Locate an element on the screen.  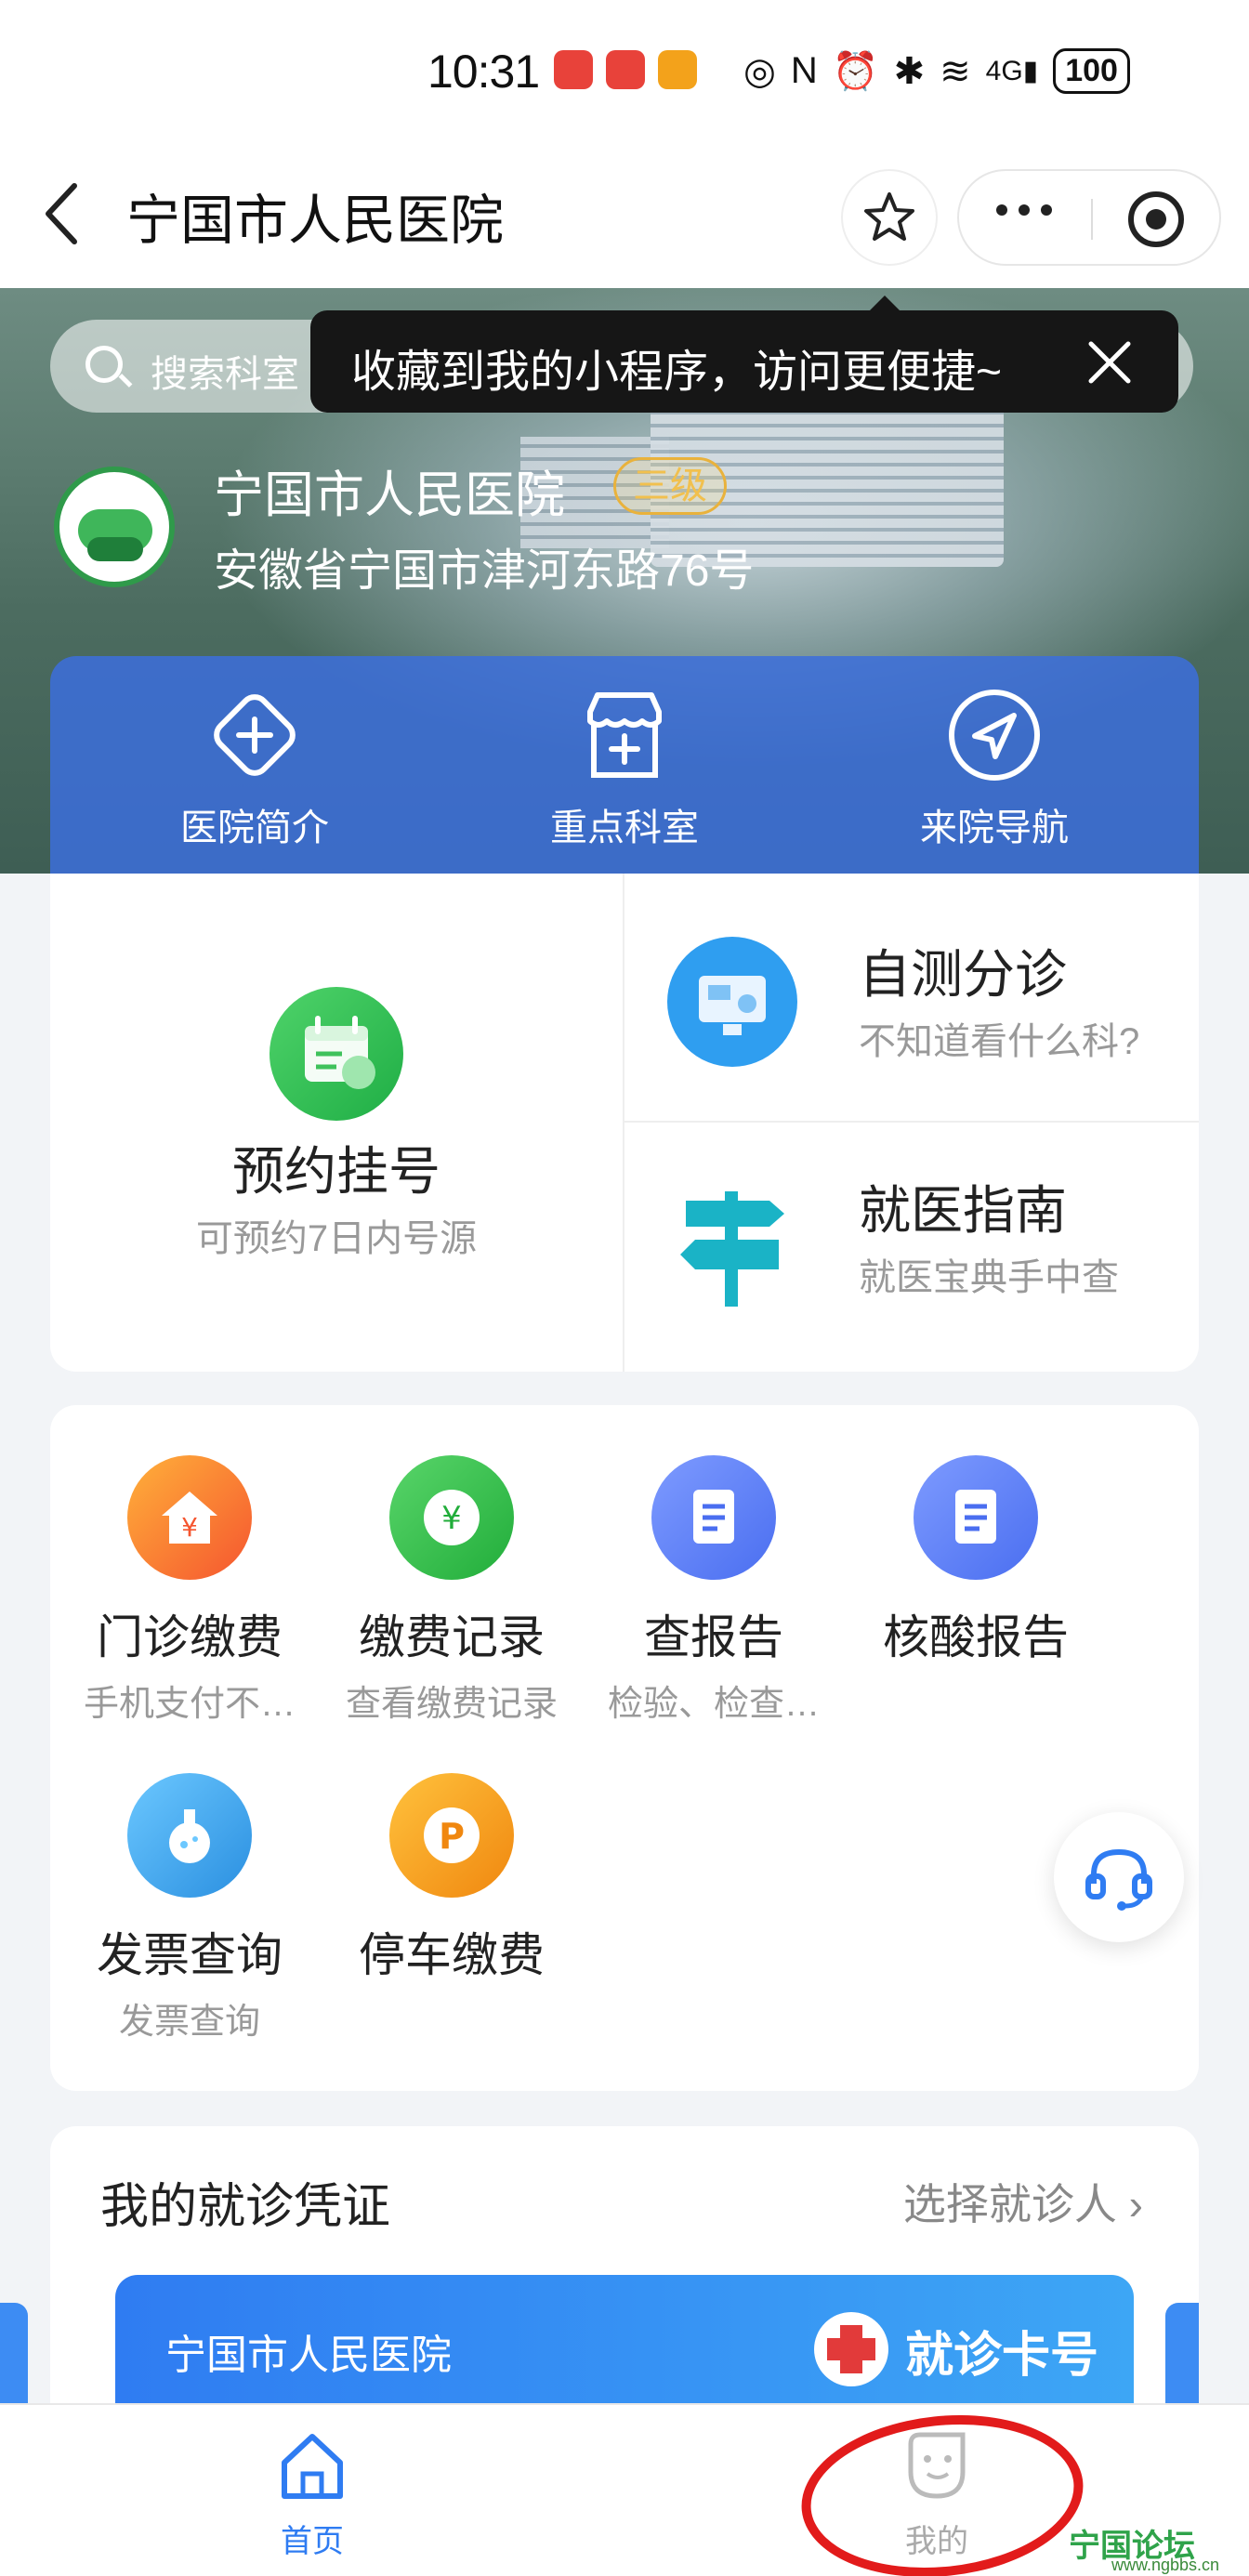
feature-title: 自测分诊 is located at coordinates (963, 974).